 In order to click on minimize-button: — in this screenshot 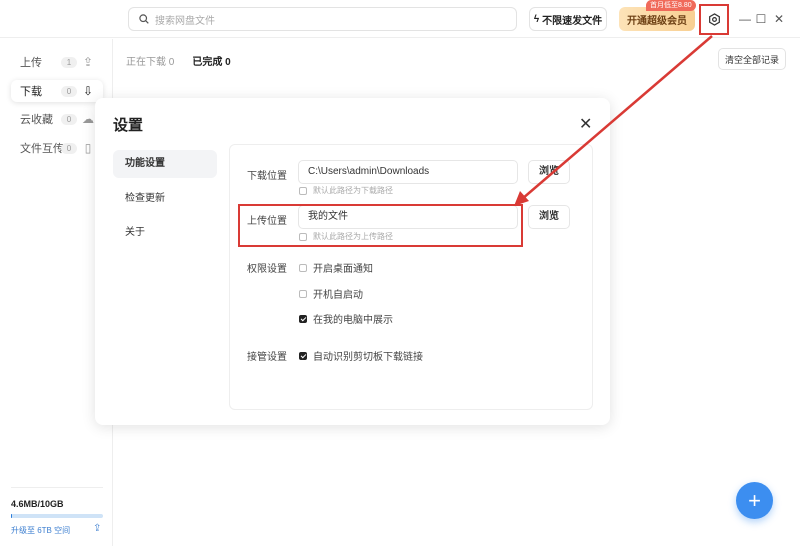, I will do `click(745, 19)`.